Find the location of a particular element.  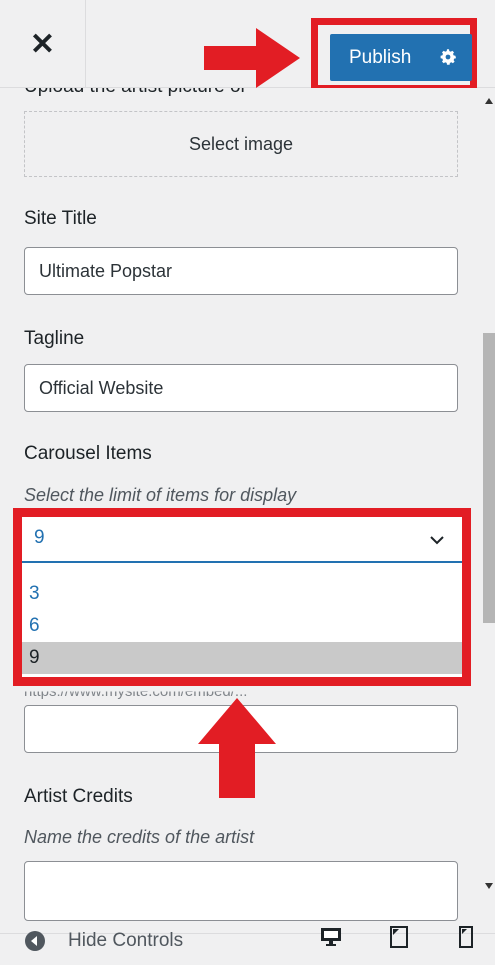

publish-highlight: Publish is located at coordinates (394, 55).